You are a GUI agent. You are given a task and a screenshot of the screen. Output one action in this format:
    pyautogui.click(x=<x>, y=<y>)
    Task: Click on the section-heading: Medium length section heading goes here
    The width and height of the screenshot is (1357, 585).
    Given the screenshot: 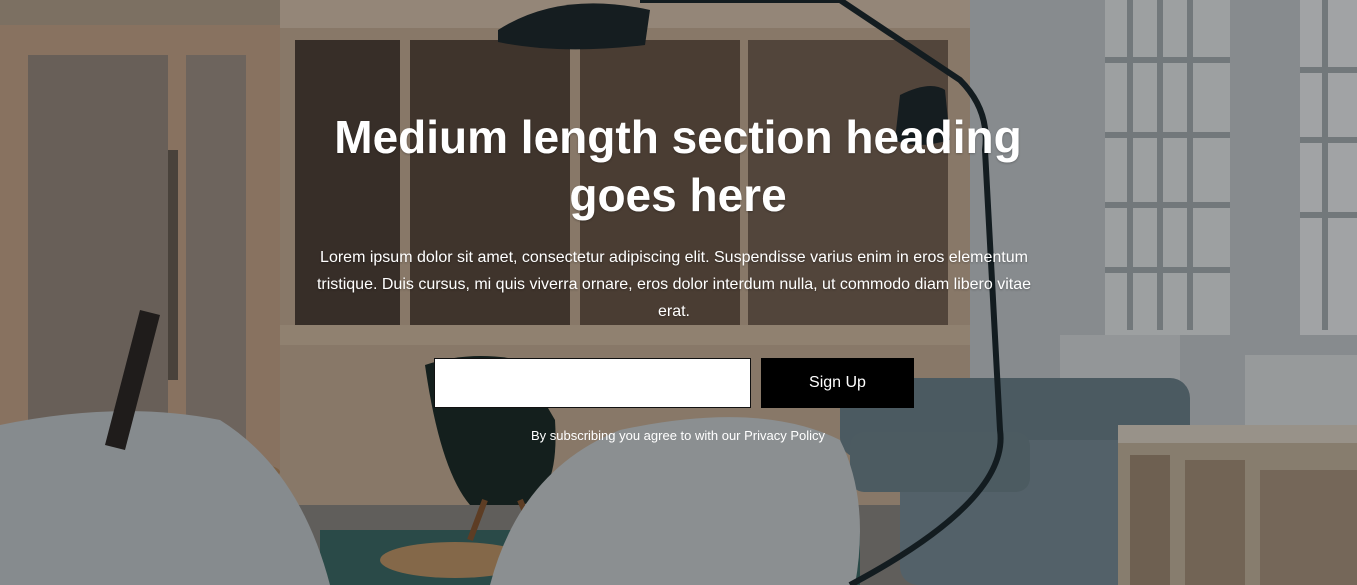 What is the action you would take?
    pyautogui.click(x=678, y=166)
    